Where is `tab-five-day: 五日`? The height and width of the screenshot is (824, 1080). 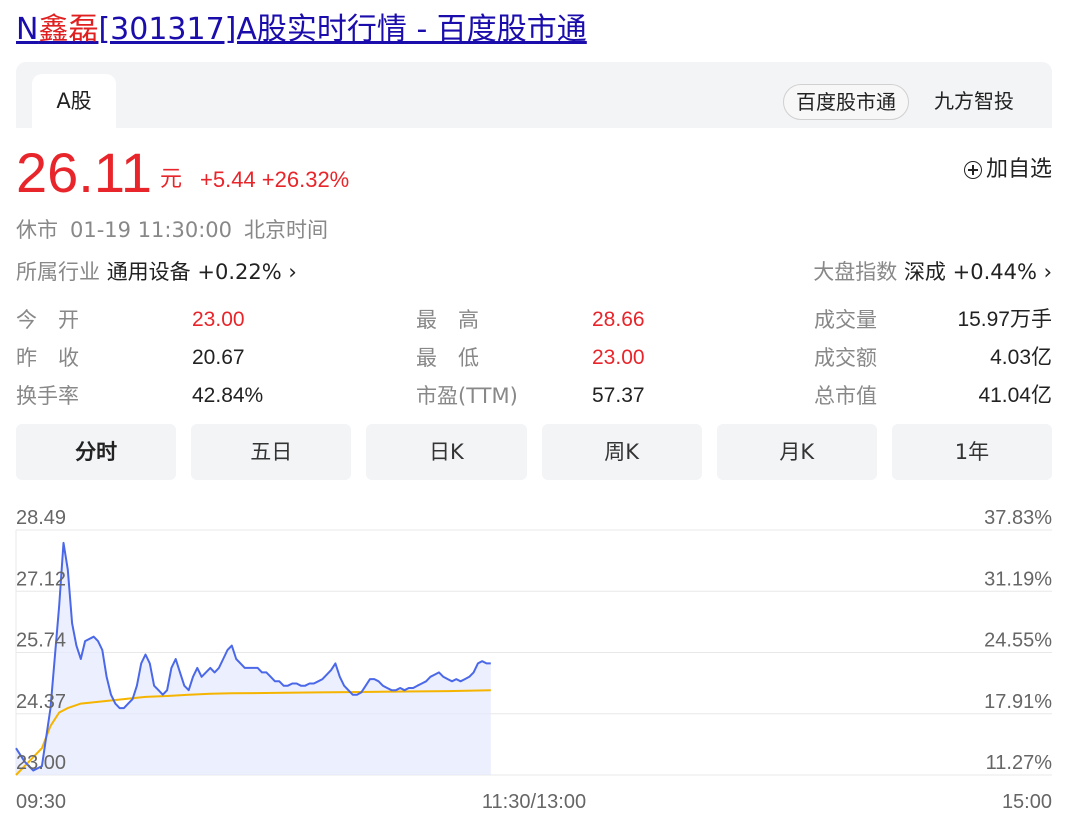 tab-five-day: 五日 is located at coordinates (271, 452).